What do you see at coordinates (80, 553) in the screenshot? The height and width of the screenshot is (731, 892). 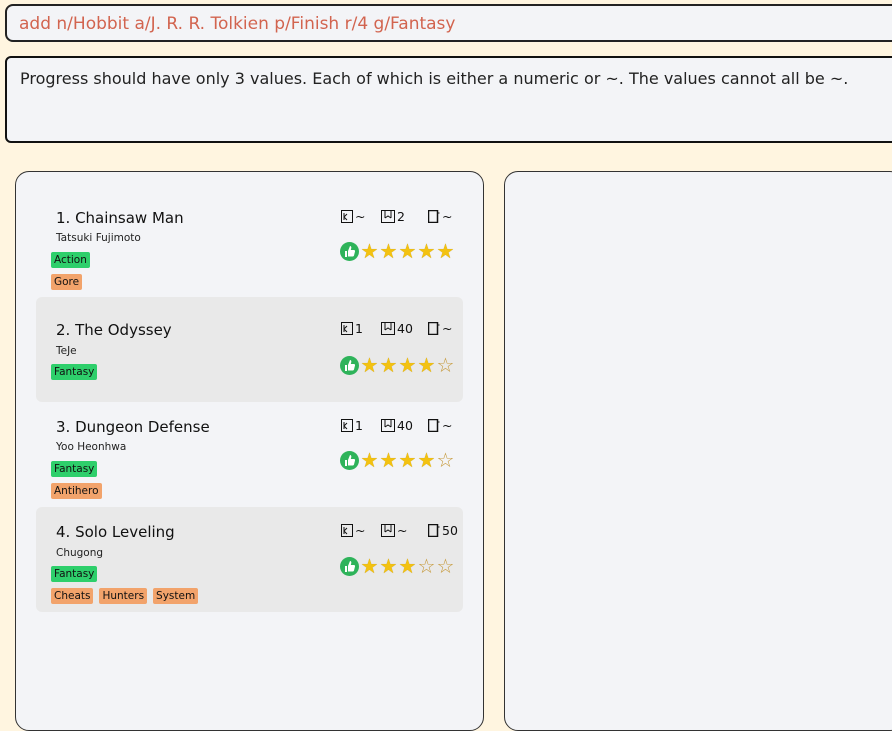 I see `book-author: Chugong` at bounding box center [80, 553].